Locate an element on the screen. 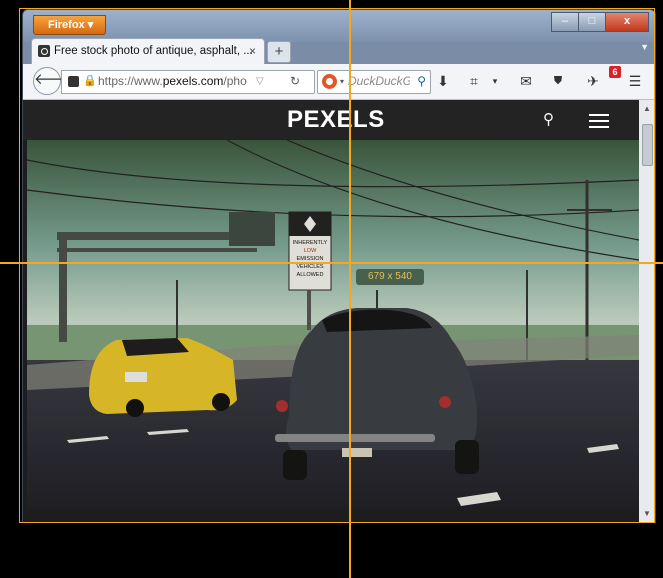 The image size is (663, 578). site-search-icon: ⚲ is located at coordinates (548, 119).